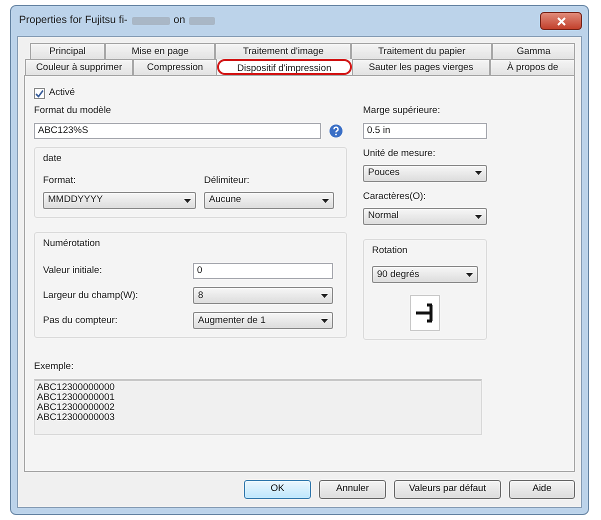 The width and height of the screenshot is (601, 520). What do you see at coordinates (73, 20) in the screenshot?
I see `window-title: Properties for Fujitsu fi-` at bounding box center [73, 20].